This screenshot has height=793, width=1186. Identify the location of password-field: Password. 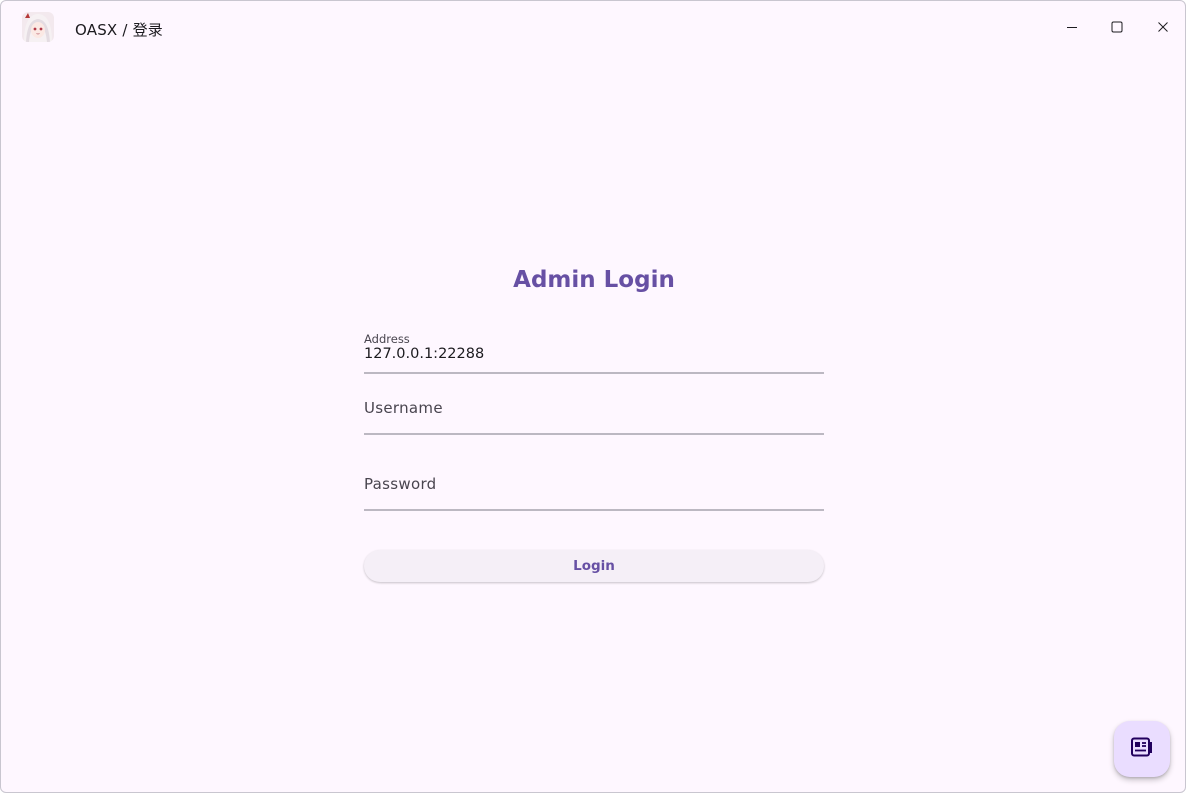
(596, 490).